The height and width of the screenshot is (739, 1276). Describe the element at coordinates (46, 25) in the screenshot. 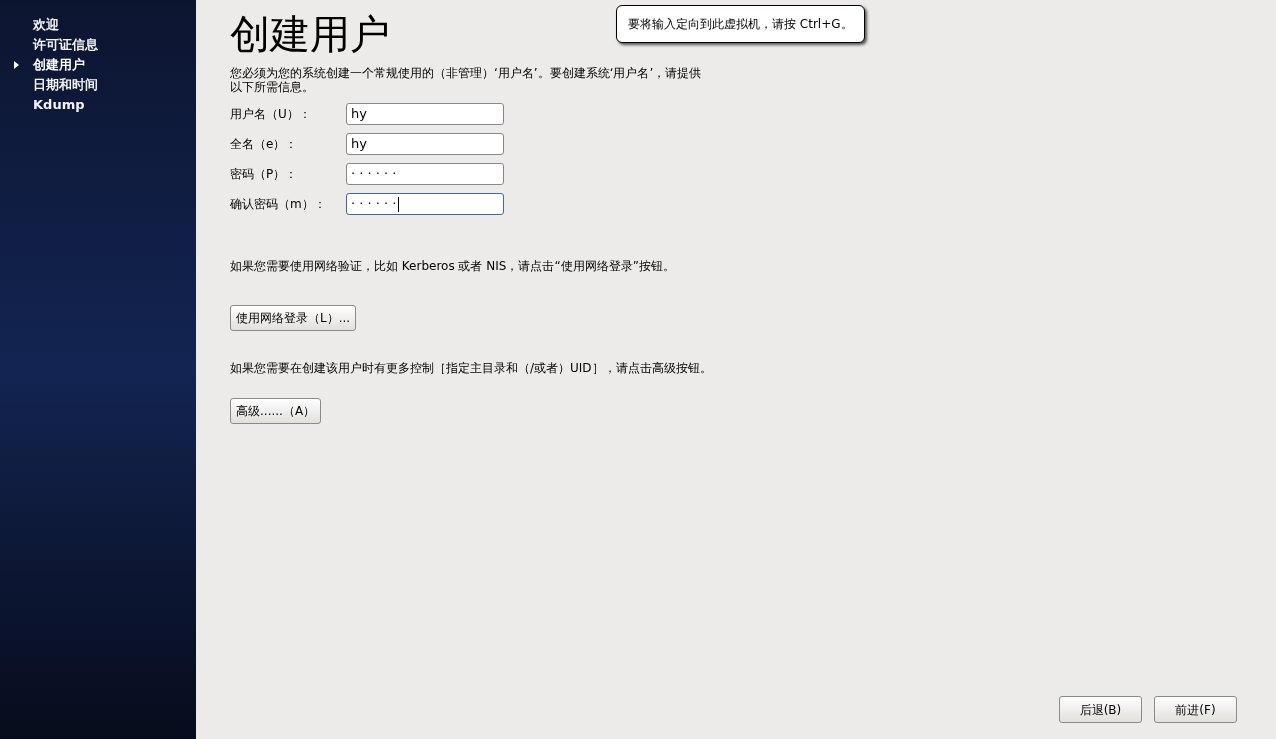

I see `sidebar-item: 欢迎` at that location.